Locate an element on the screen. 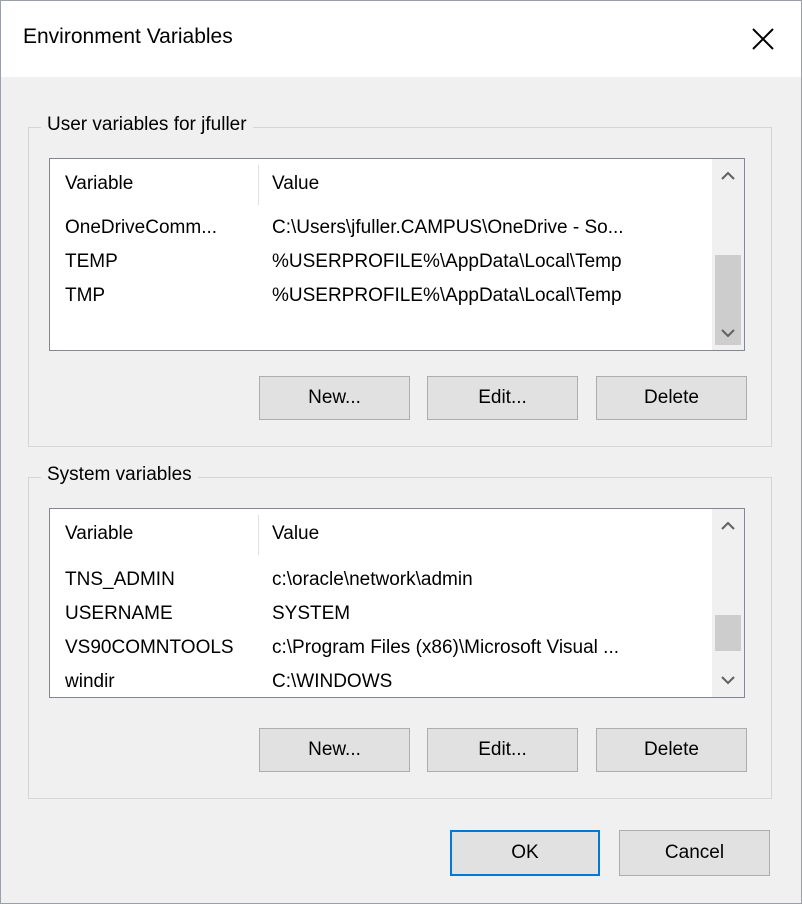 Image resolution: width=802 pixels, height=904 pixels. scroll-thumb is located at coordinates (728, 633).